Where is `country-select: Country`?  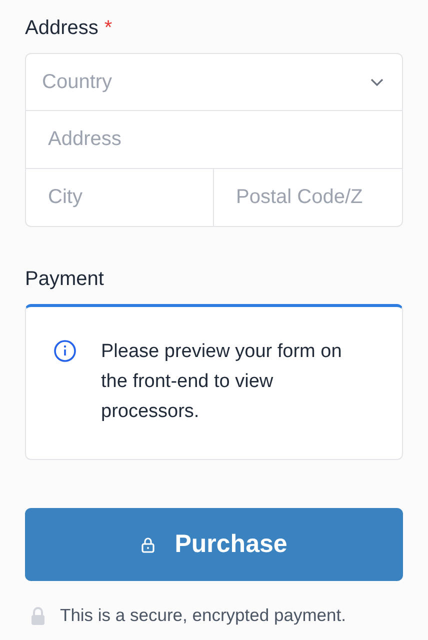
country-select: Country is located at coordinates (214, 82).